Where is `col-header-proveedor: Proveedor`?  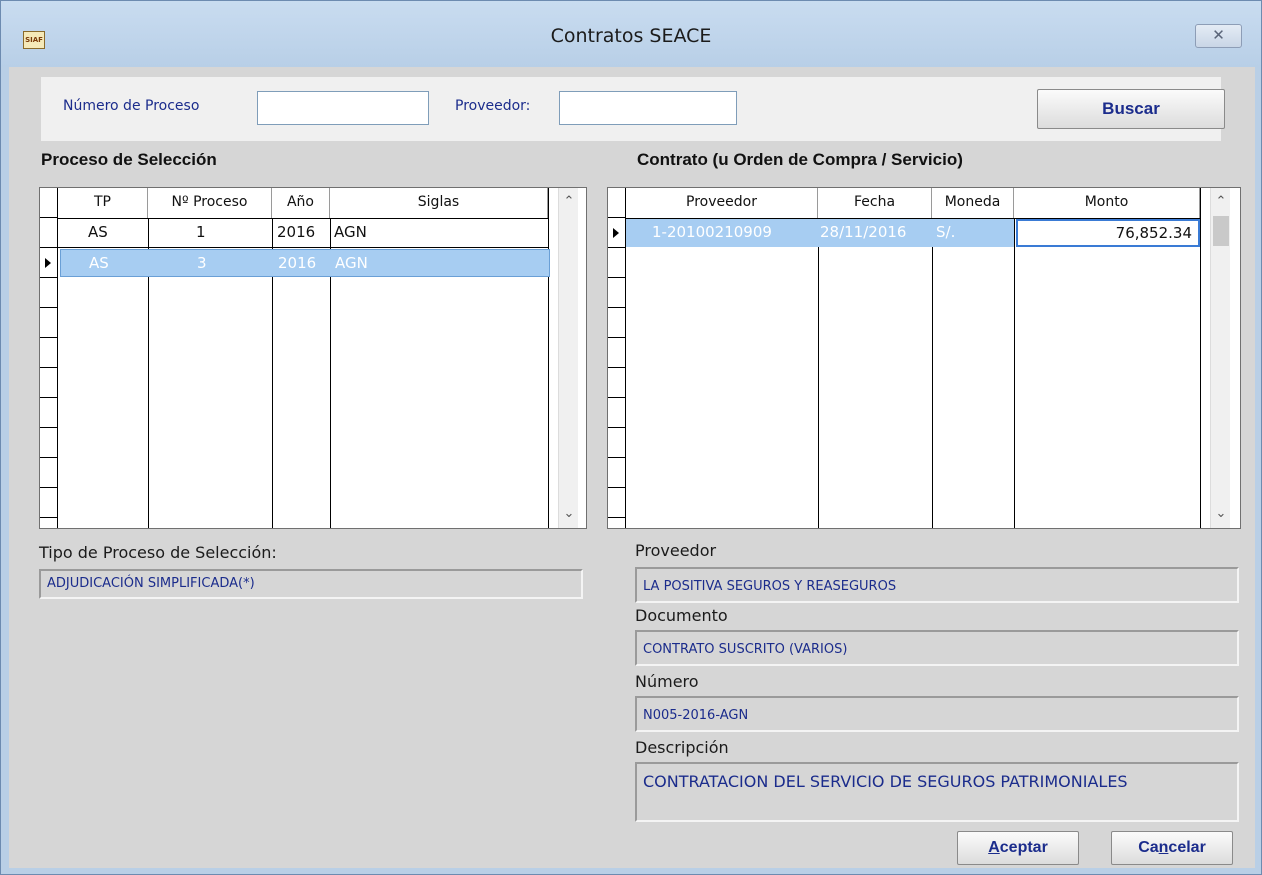
col-header-proveedor: Proveedor is located at coordinates (722, 203).